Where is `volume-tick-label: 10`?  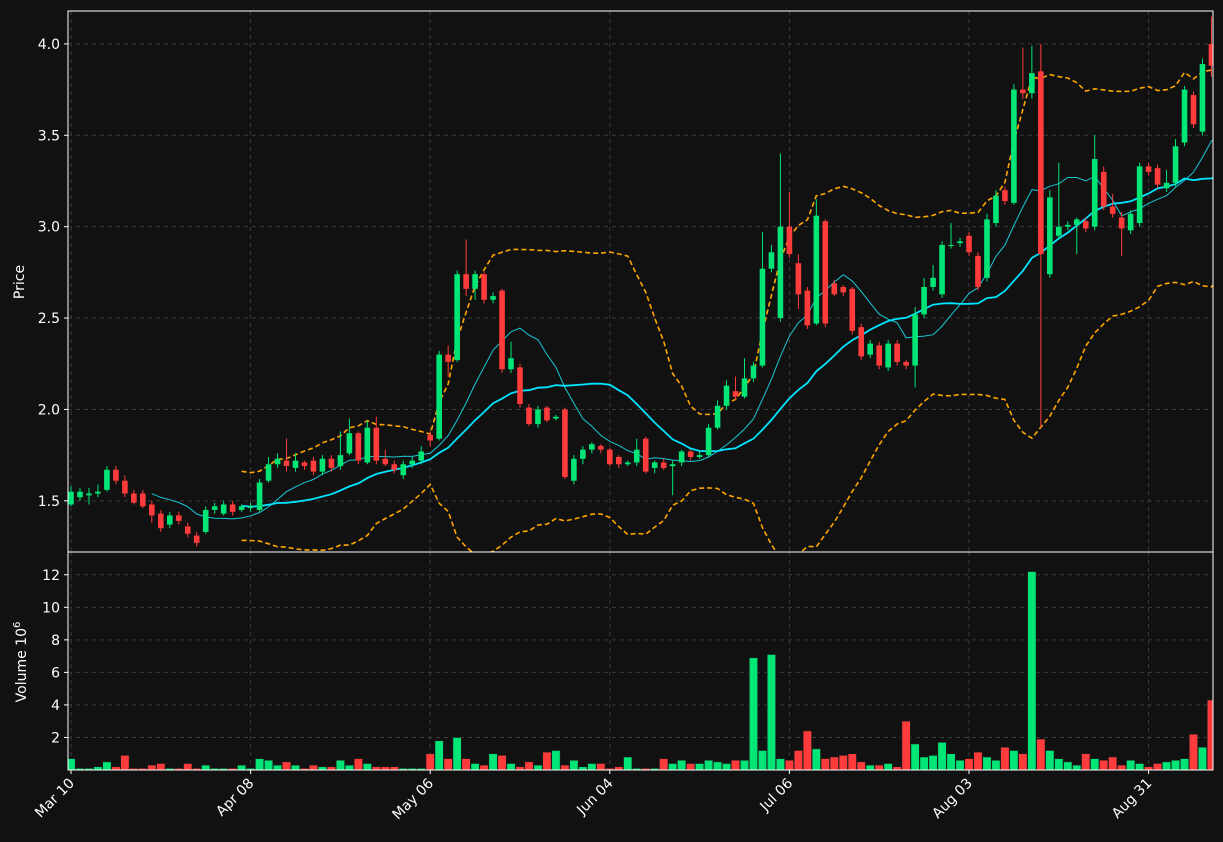
volume-tick-label: 10 is located at coordinates (51, 608).